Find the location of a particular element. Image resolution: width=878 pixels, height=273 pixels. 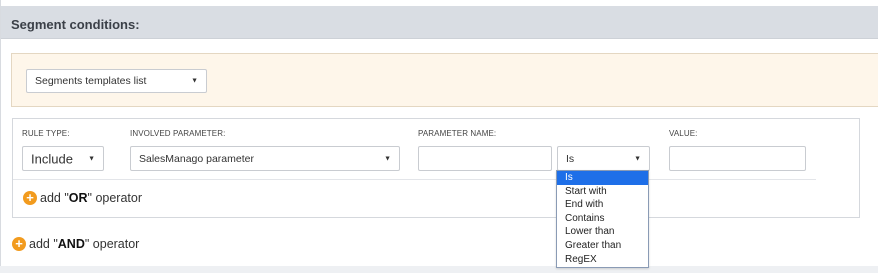

operator-select: Is ▼ is located at coordinates (603, 158).